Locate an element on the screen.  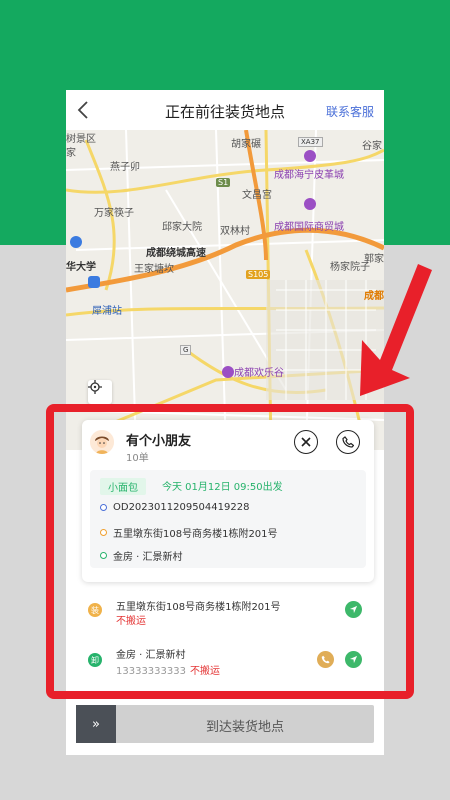
map-label-huzhuang: 胡家碾 is located at coordinates (246, 144).